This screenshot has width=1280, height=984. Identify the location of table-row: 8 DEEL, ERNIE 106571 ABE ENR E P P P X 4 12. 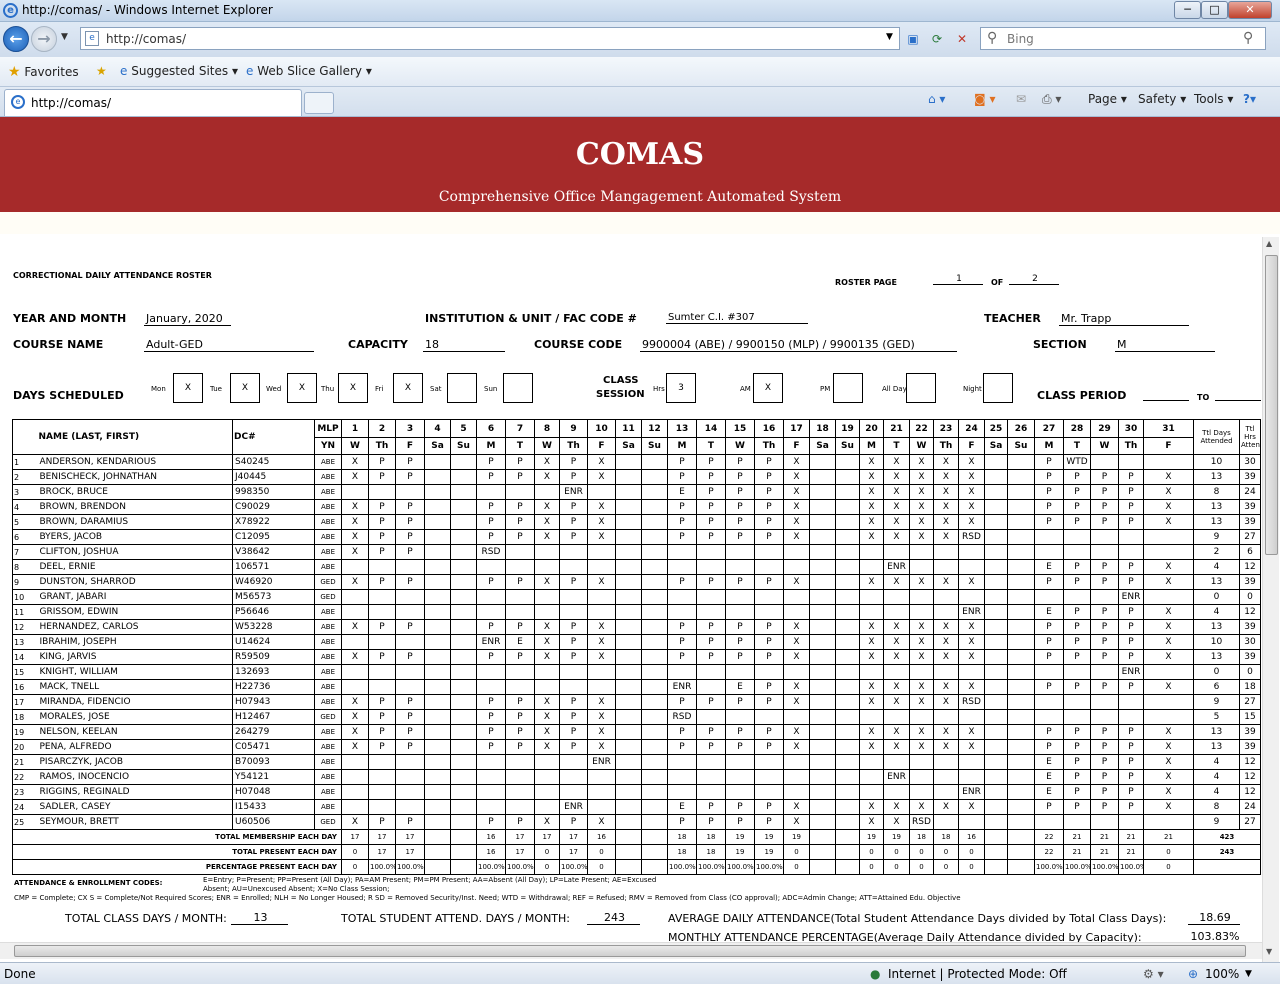
(636, 567).